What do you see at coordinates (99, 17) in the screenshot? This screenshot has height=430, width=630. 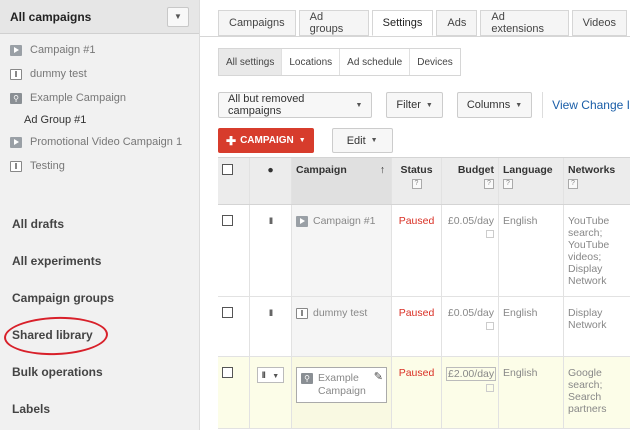 I see `campaign-scope-header: All campaigns ▼` at bounding box center [99, 17].